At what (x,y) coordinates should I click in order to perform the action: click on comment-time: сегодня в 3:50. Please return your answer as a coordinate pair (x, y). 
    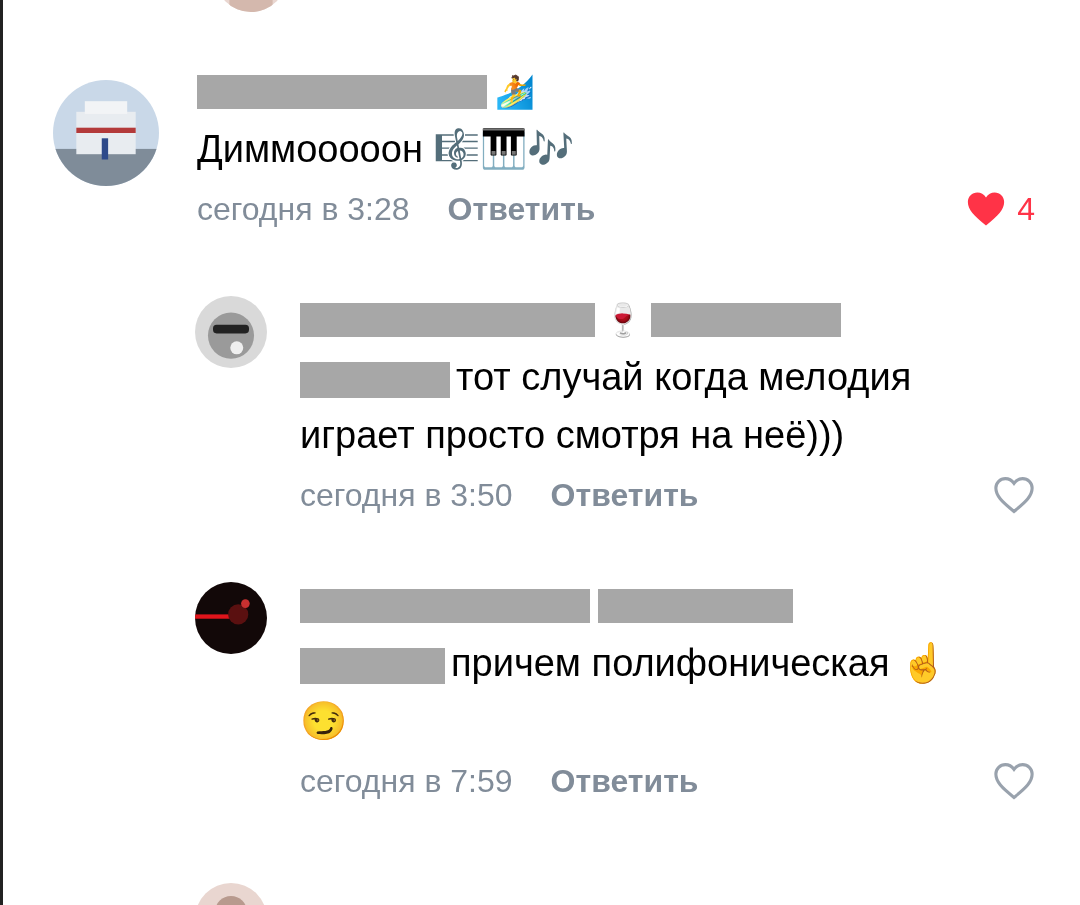
    Looking at the image, I should click on (406, 495).